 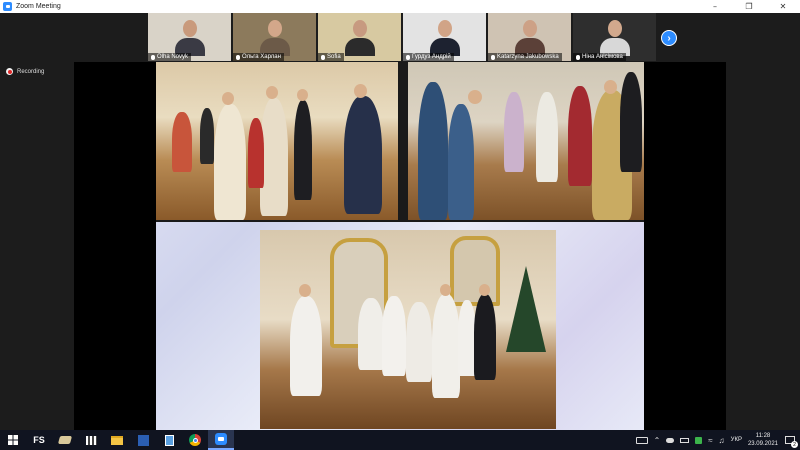 I want to click on participant-name: Ніна Анісімова, so click(x=599, y=57).